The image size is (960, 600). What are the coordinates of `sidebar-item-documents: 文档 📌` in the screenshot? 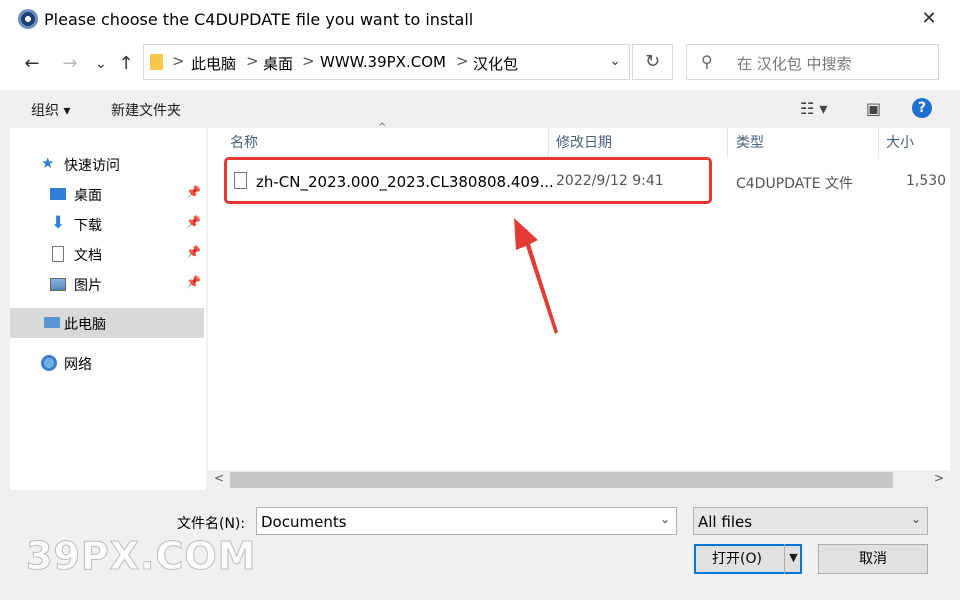 It's located at (107, 254).